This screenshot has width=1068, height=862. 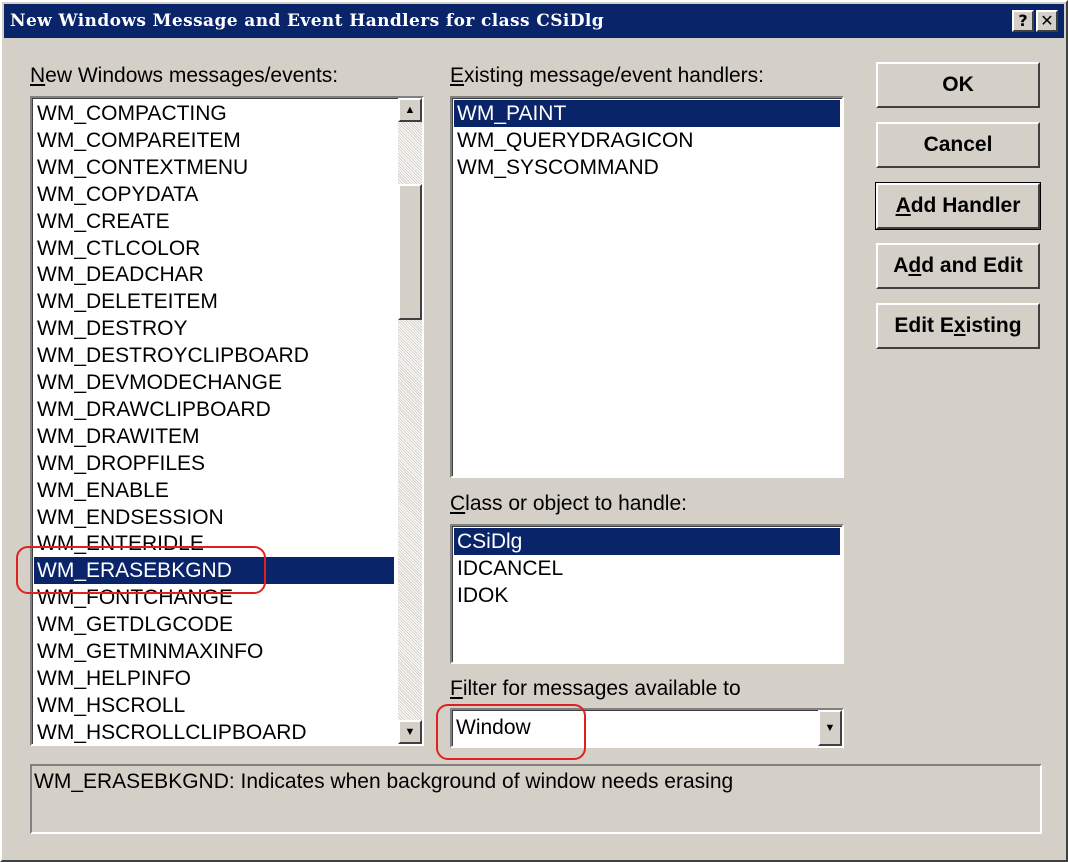 I want to click on help-button: ?, so click(x=1023, y=21).